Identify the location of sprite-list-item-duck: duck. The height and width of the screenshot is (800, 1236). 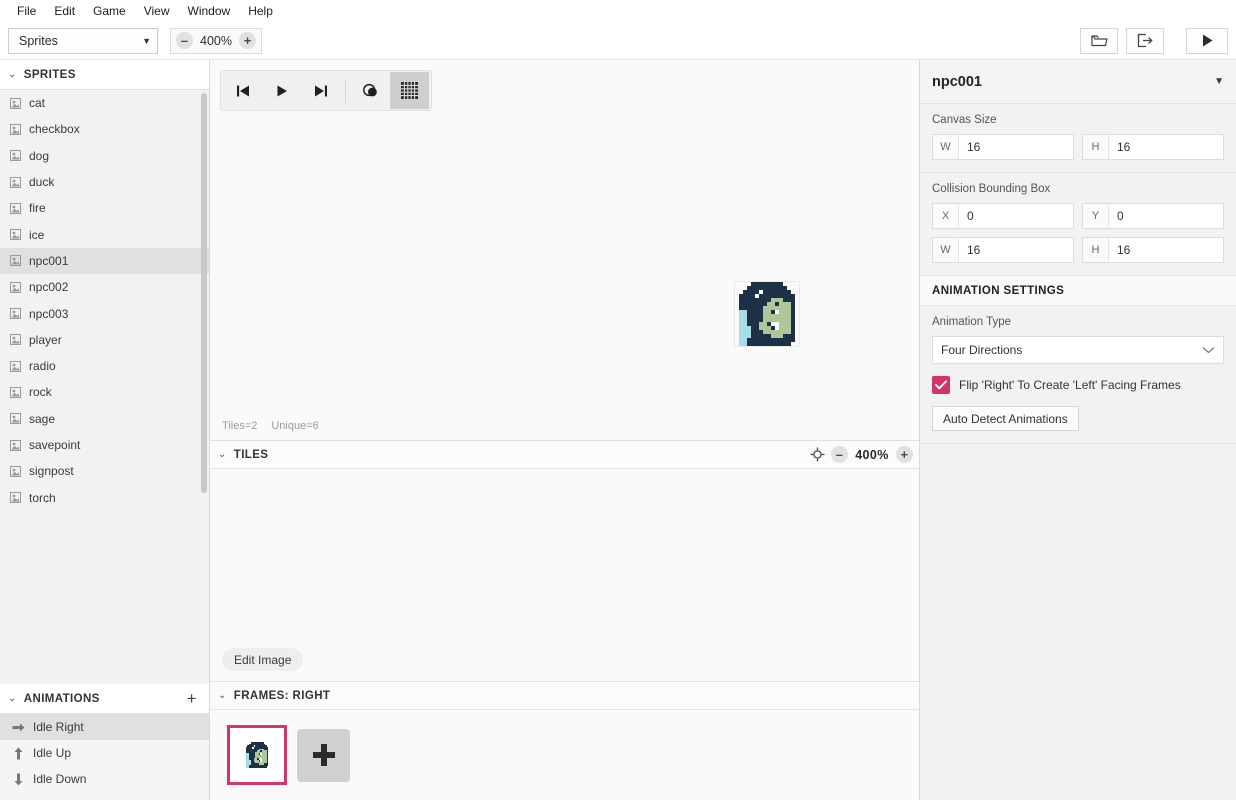
(104, 182).